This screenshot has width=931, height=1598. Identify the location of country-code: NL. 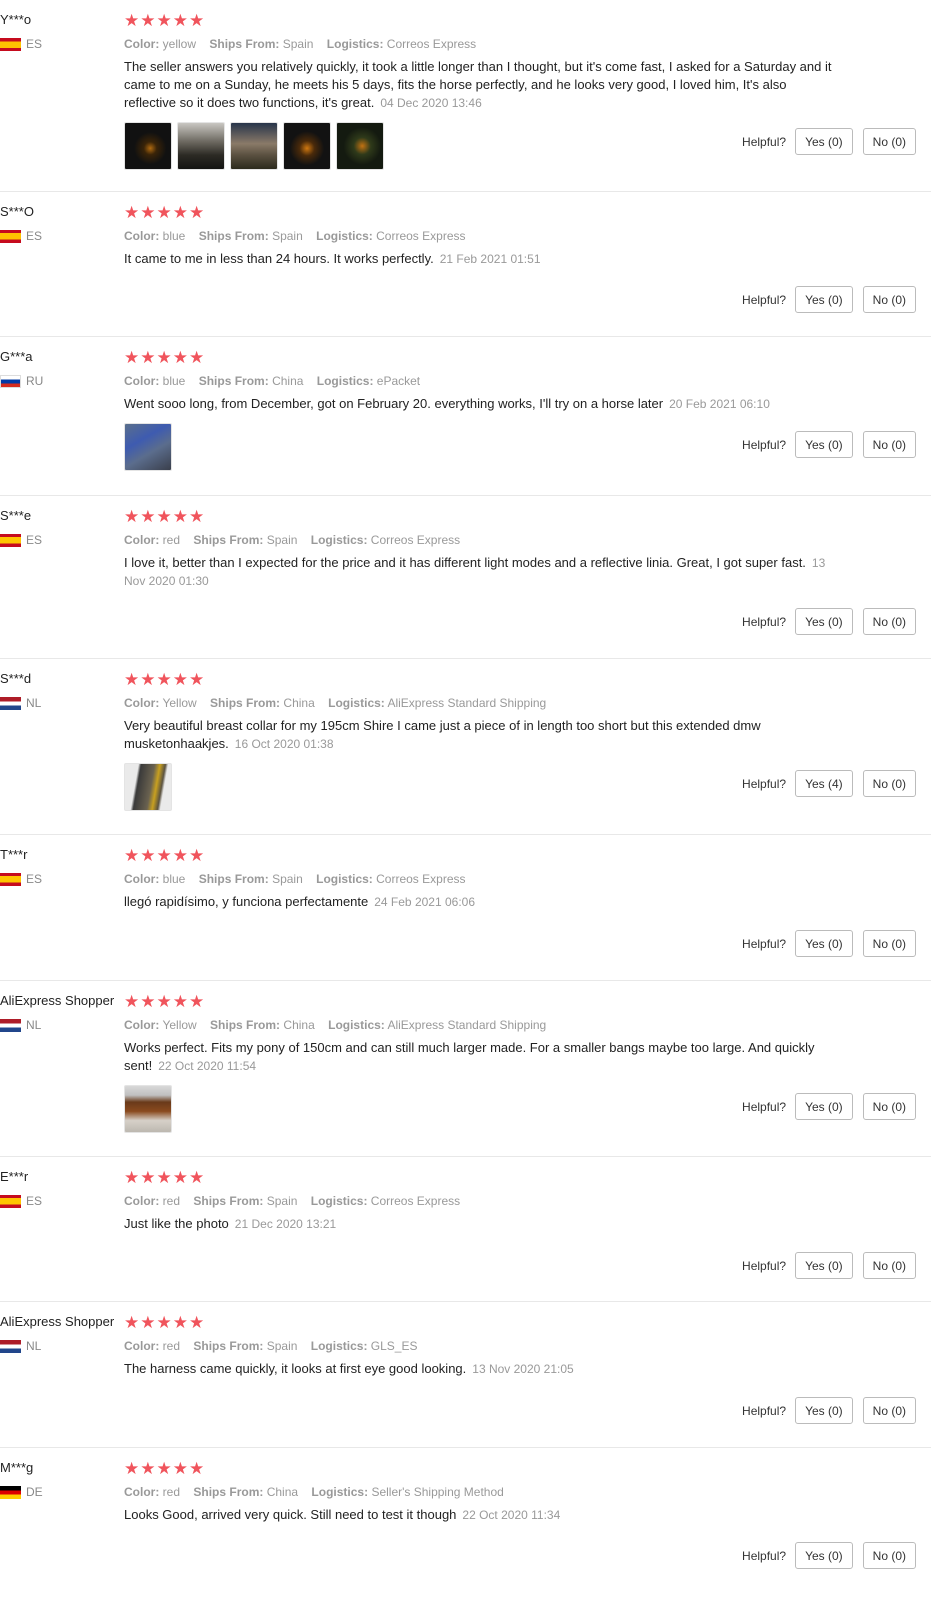
(34, 1346).